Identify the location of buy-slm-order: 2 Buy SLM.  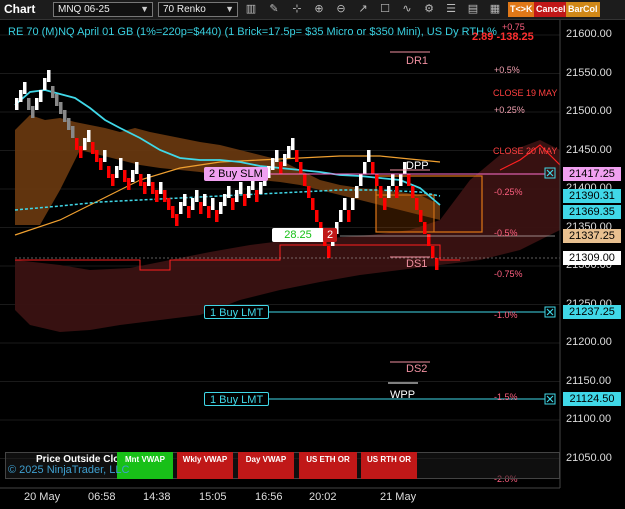
(236, 174).